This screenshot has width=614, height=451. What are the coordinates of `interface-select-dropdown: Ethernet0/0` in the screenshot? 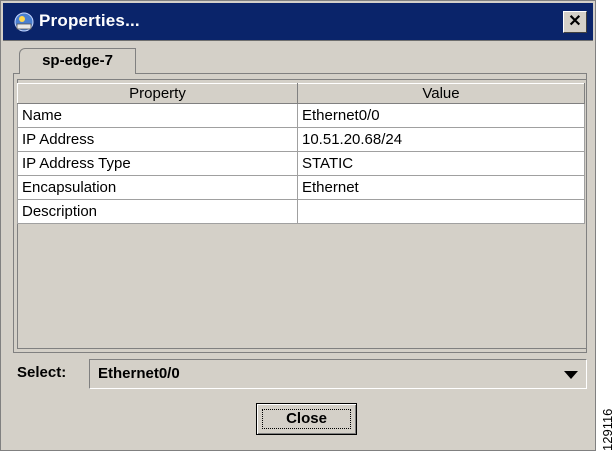 It's located at (338, 374).